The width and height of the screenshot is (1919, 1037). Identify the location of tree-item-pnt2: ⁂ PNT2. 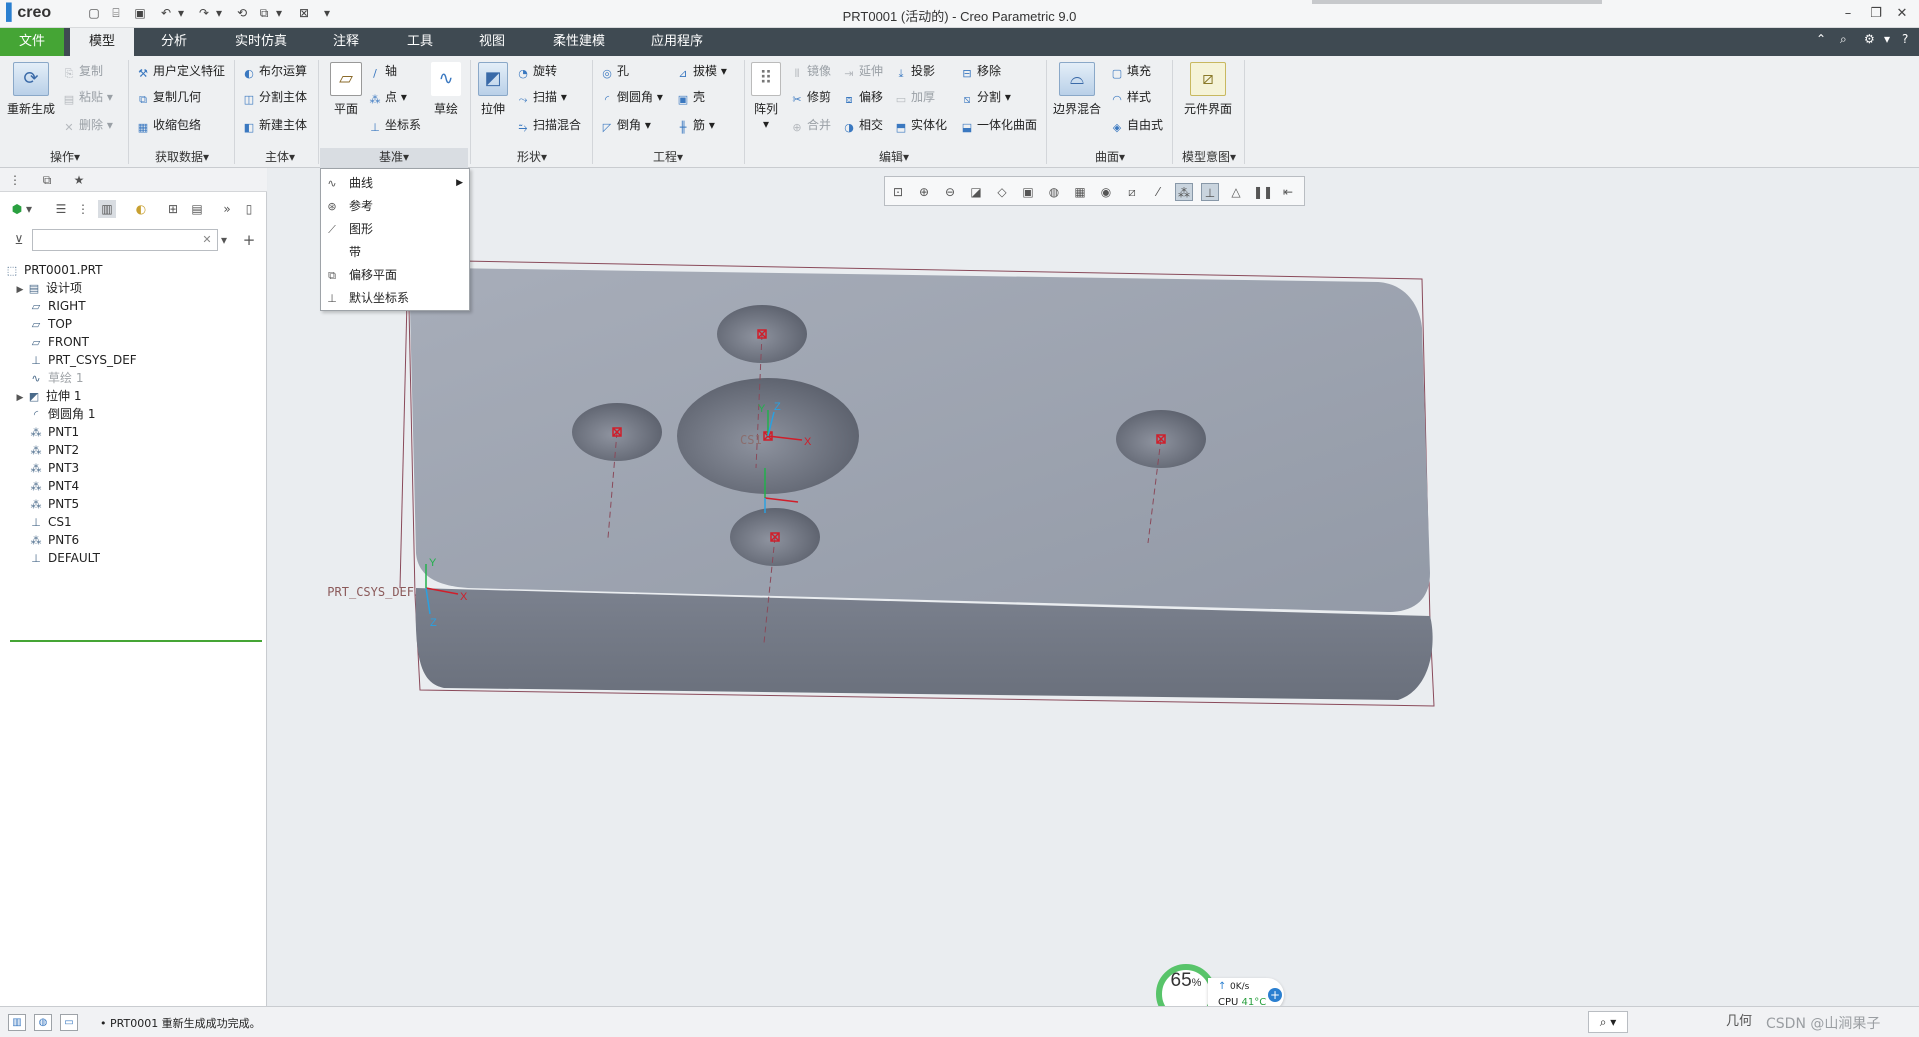
(54, 450).